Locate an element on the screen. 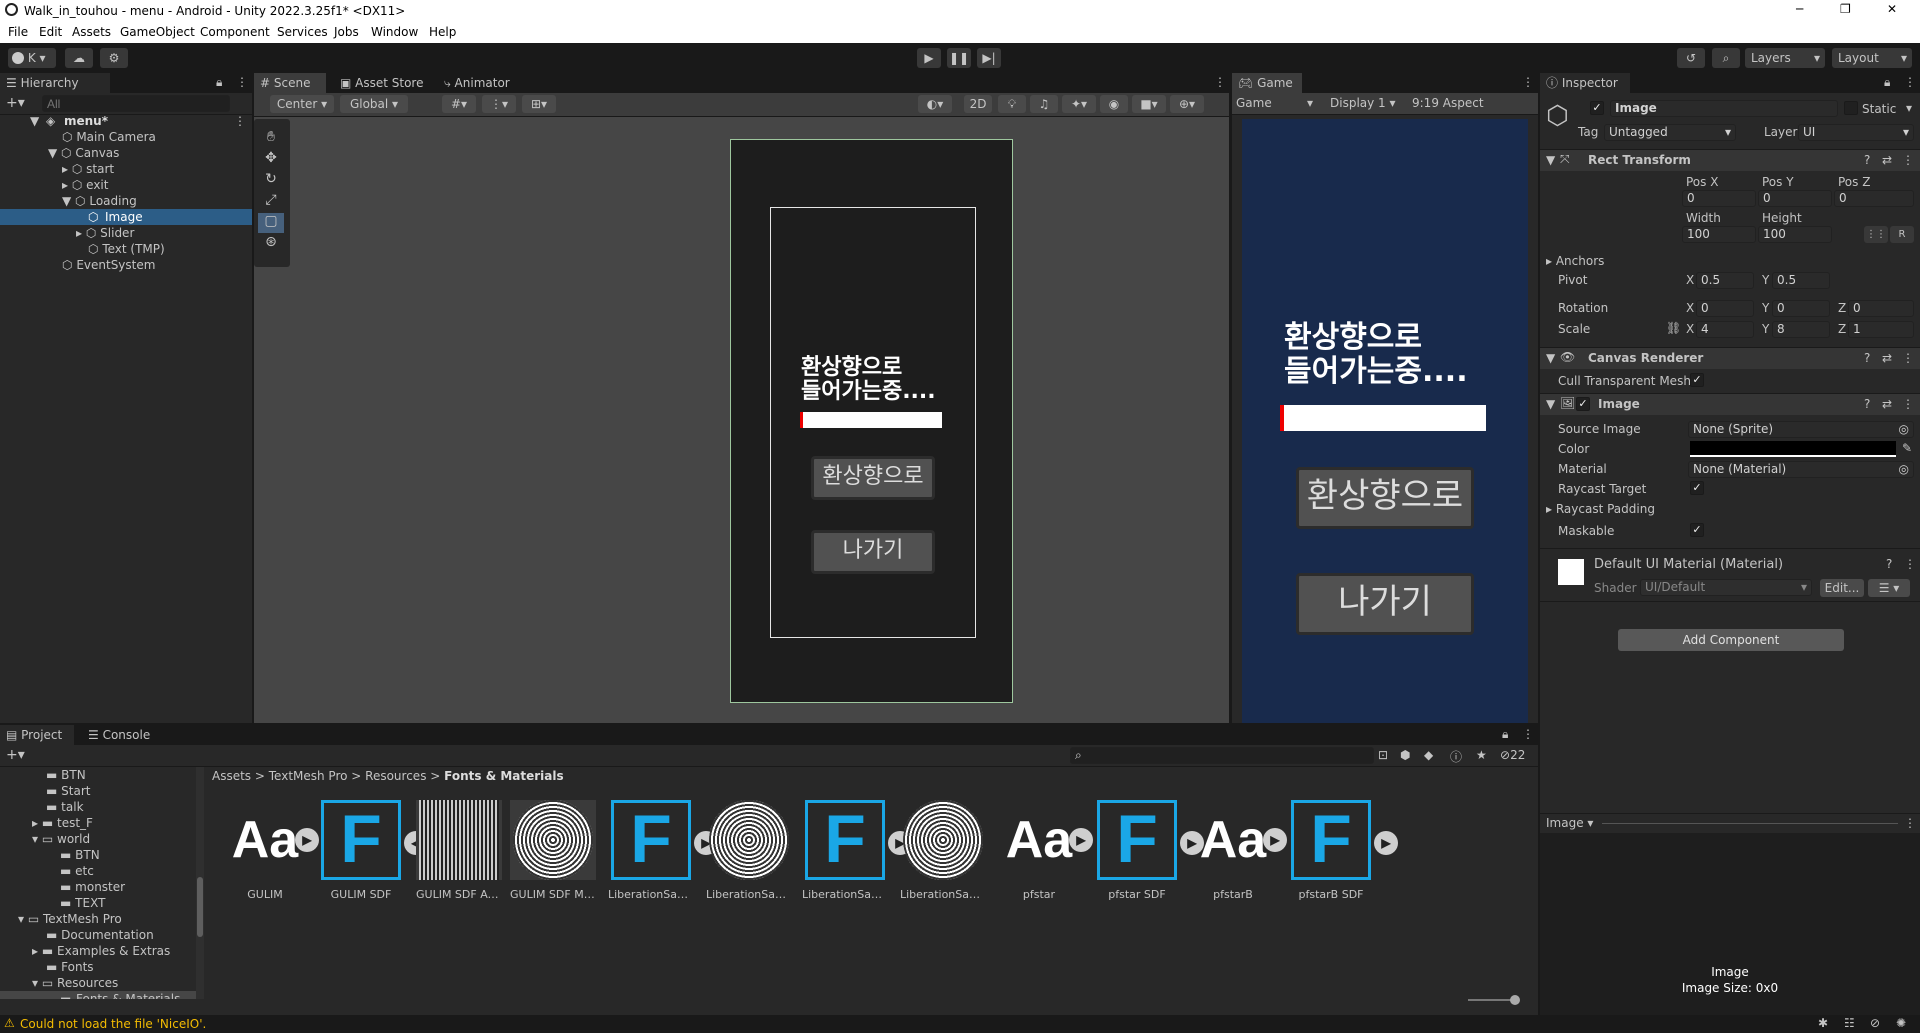 The height and width of the screenshot is (1033, 1920). pivot-dropdown: Center ▾ is located at coordinates (302, 104).